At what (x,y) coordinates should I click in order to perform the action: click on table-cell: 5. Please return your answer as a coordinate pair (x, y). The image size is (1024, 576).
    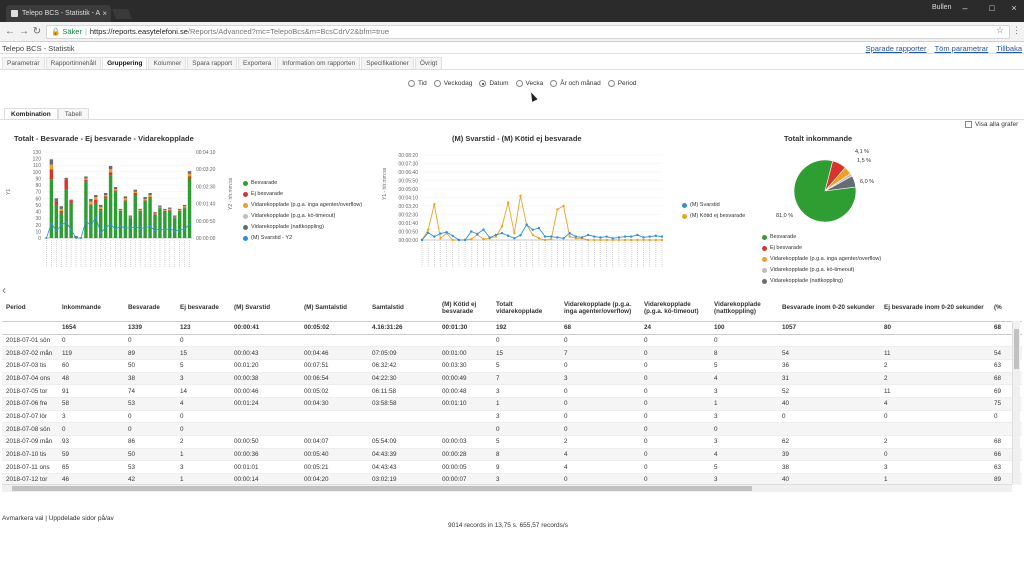
    Looking at the image, I should click on (526, 366).